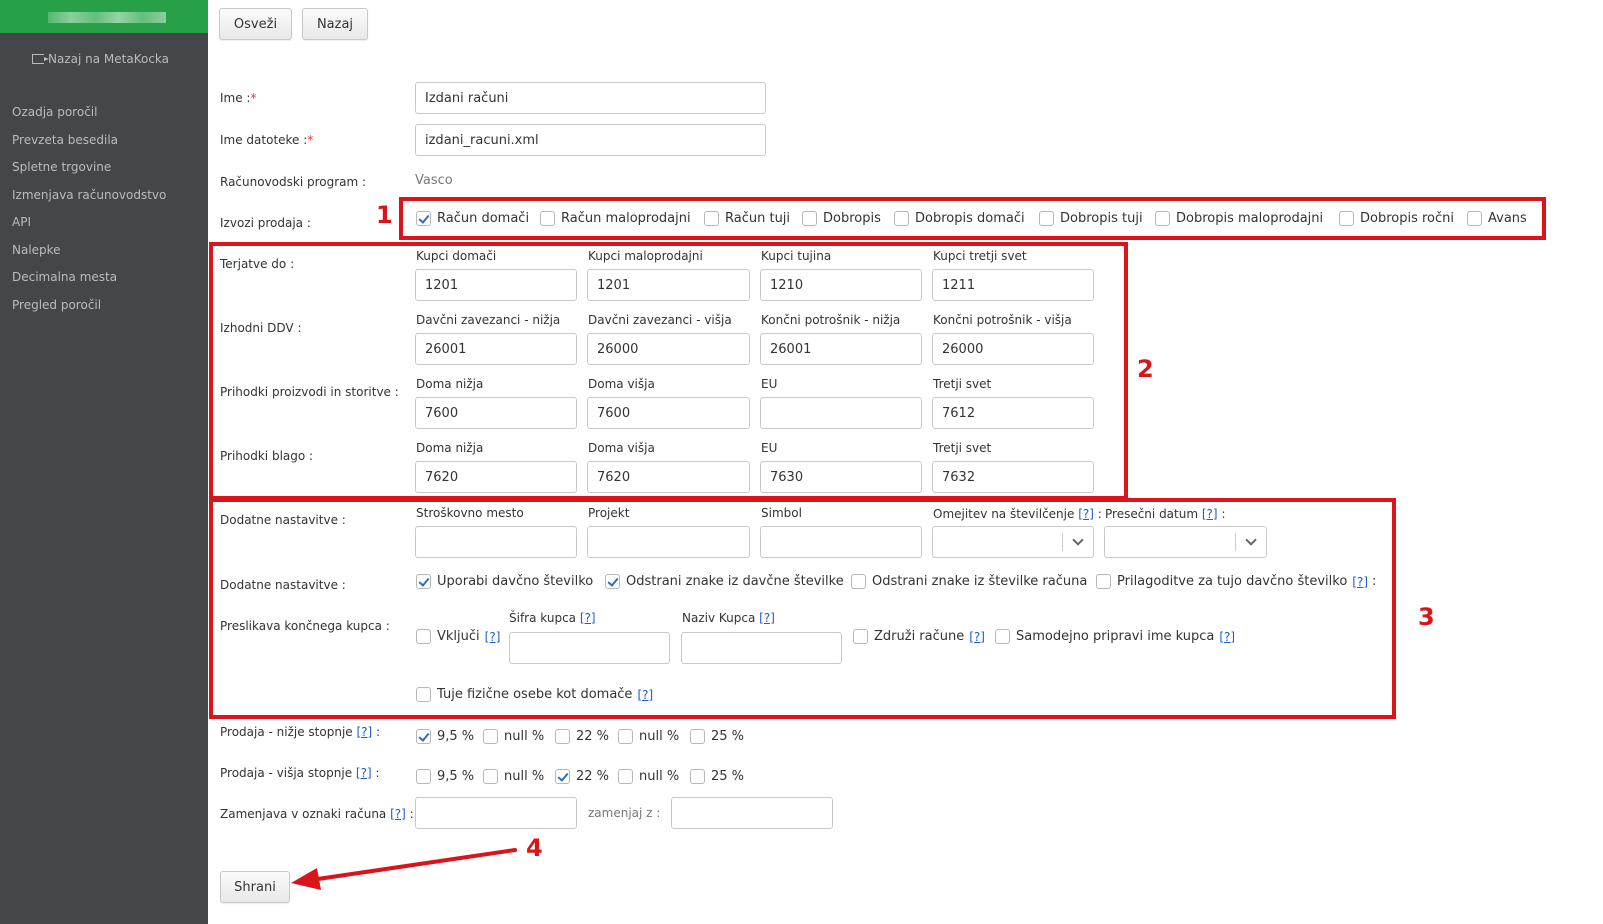  Describe the element at coordinates (89, 171) in the screenshot. I see `sidebar-item-web-shops: Spletne trgovine` at that location.